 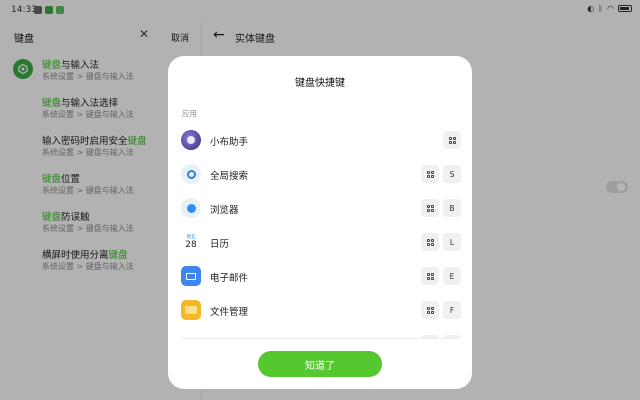 I want to click on app-name: 日历, so click(x=220, y=244).